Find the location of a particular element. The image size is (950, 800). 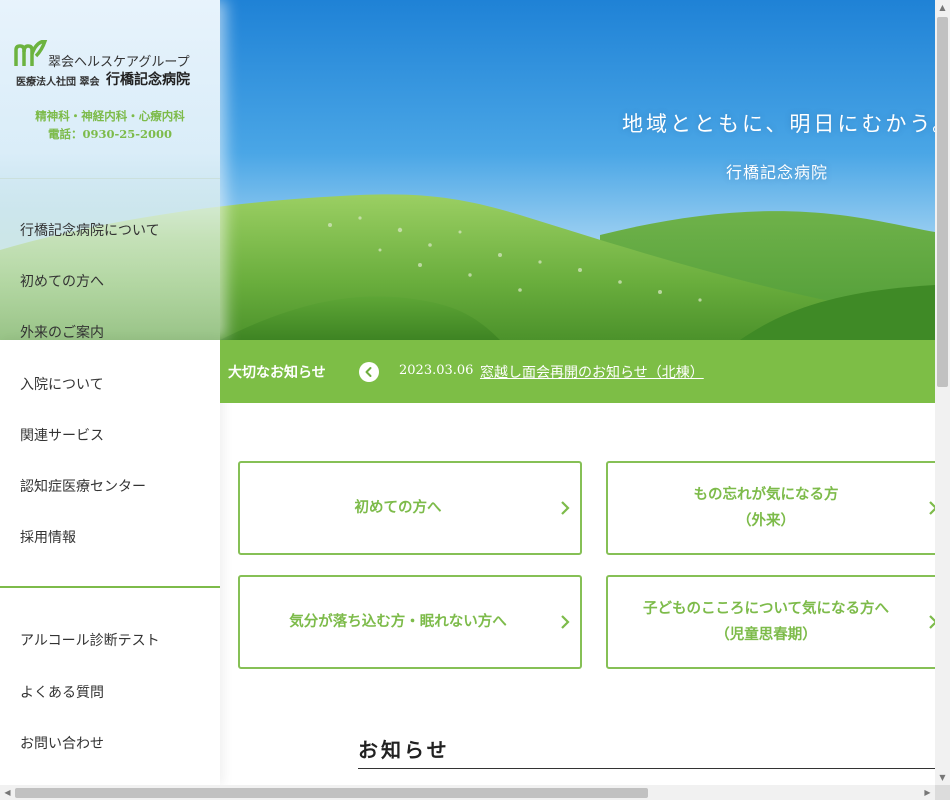

hero-tagline: 地域とともに、明日にむかう。 is located at coordinates (778, 124).